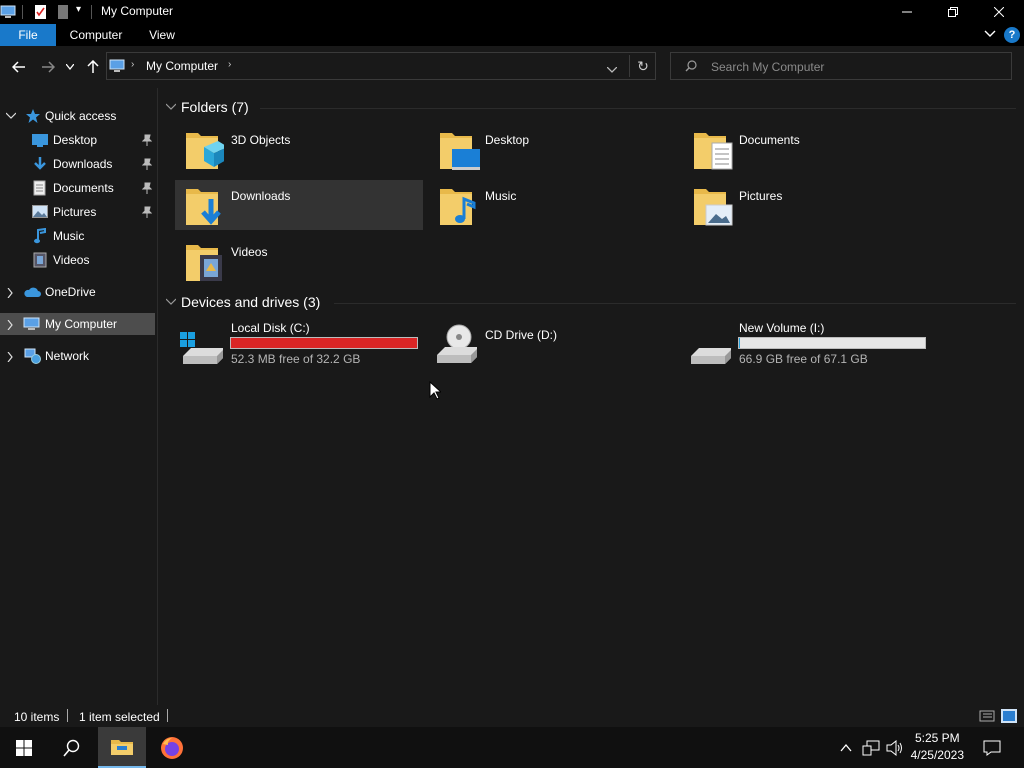 This screenshot has width=1024, height=768. I want to click on start-button, so click(24, 747).